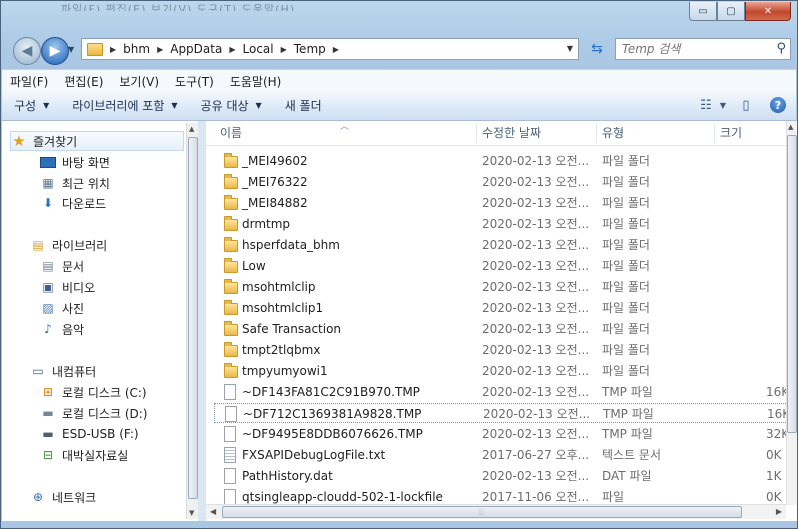  Describe the element at coordinates (768, 11) in the screenshot. I see `close-button: ✕` at that location.